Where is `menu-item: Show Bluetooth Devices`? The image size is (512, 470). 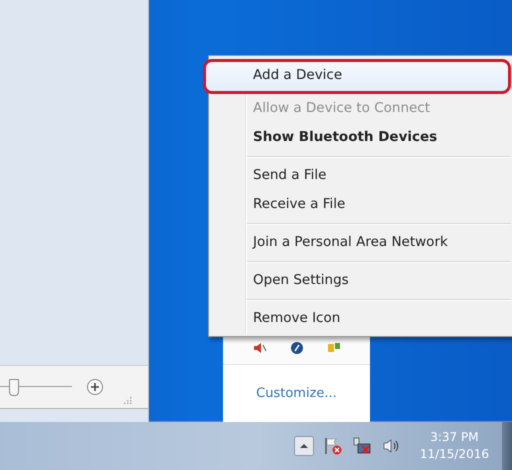 menu-item: Show Bluetooth Devices is located at coordinates (360, 137).